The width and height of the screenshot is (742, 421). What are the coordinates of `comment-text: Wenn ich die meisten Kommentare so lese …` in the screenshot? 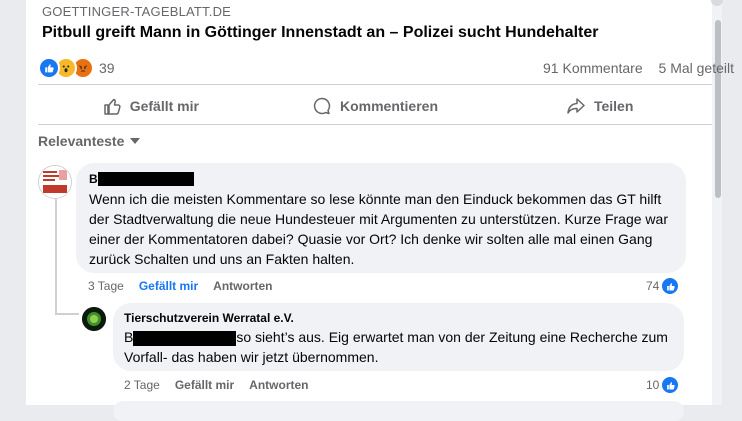 It's located at (378, 229).